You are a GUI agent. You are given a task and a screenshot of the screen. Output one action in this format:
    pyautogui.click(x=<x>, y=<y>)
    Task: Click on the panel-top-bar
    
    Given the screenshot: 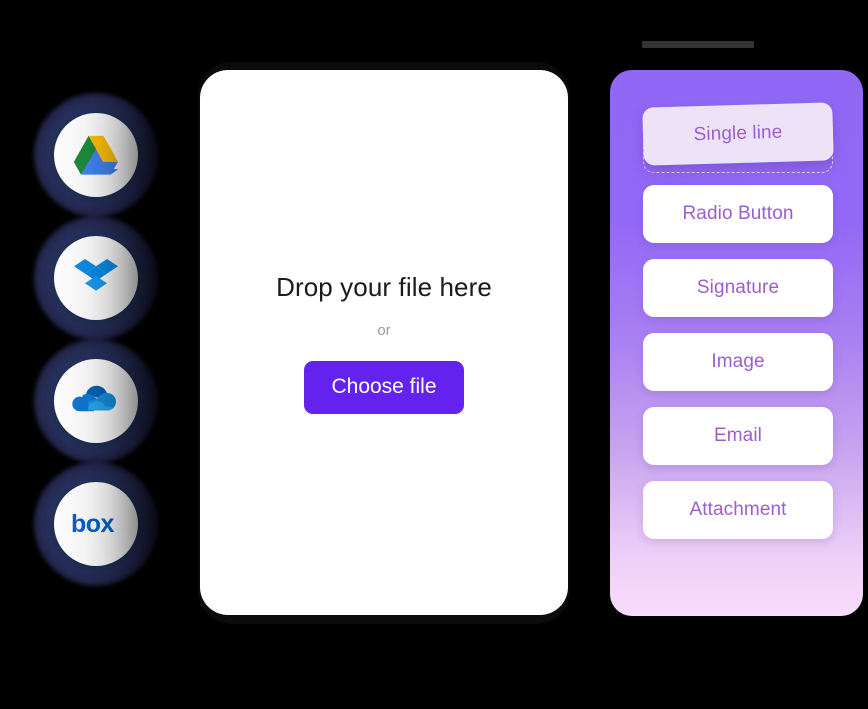 What is the action you would take?
    pyautogui.click(x=698, y=44)
    